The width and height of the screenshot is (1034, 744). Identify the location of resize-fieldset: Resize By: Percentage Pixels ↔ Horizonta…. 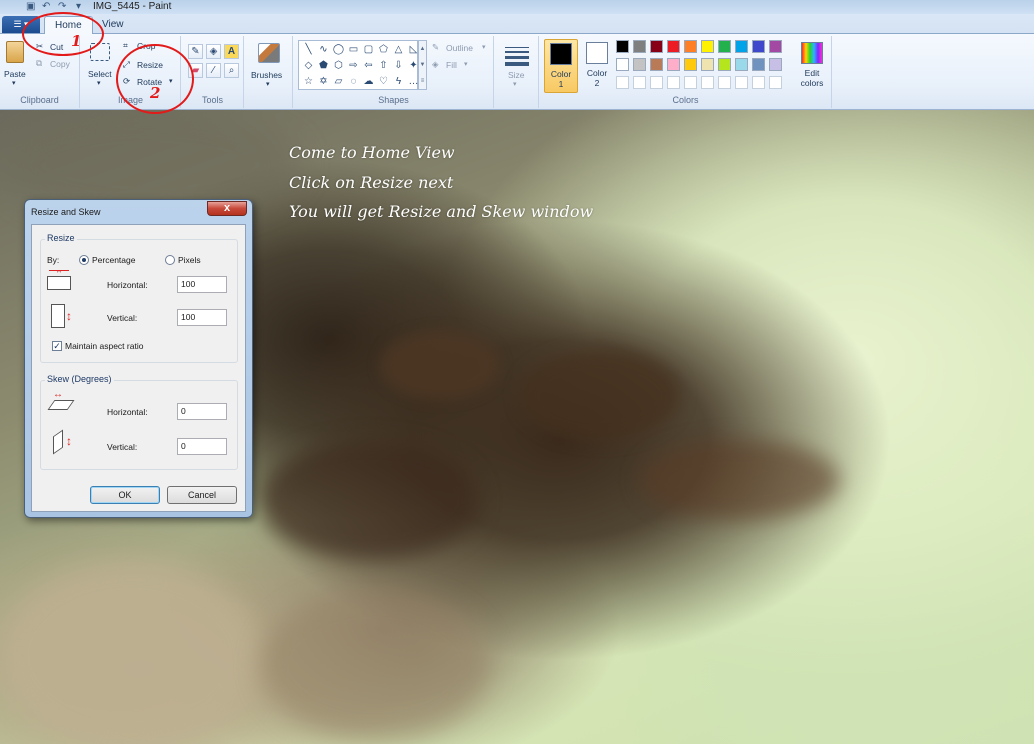
(139, 298).